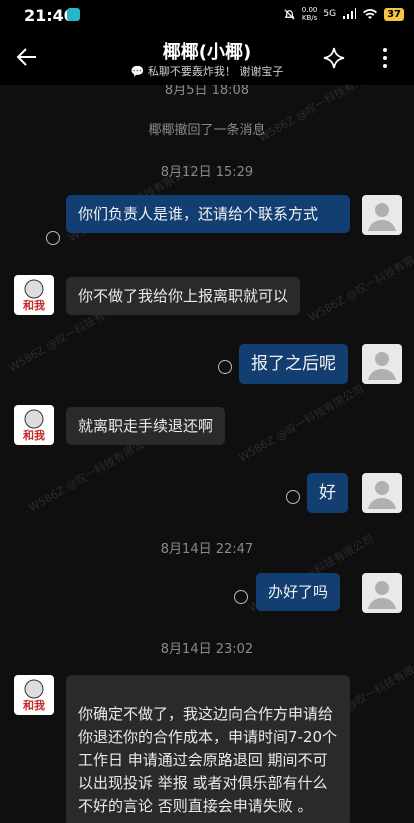 The width and height of the screenshot is (414, 823). I want to click on wifi-icon, so click(370, 14).